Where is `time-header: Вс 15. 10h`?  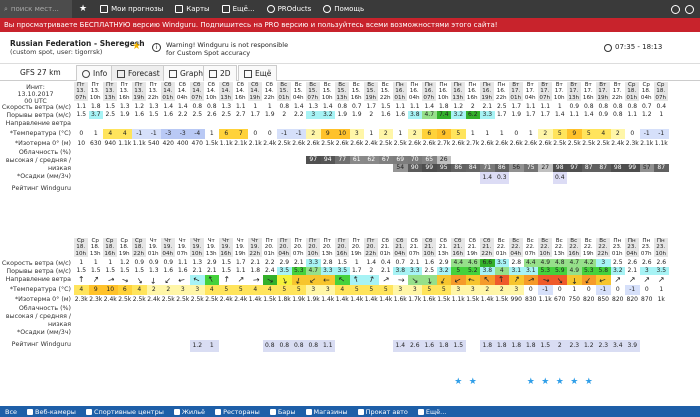 time-header: Вс 15. 10h is located at coordinates (327, 92).